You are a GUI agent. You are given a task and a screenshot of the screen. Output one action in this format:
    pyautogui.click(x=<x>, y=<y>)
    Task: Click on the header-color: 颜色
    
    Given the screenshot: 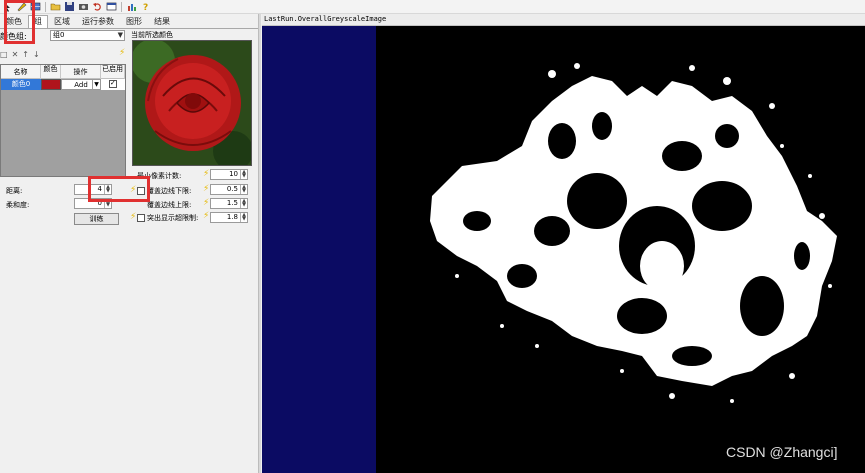 What is the action you would take?
    pyautogui.click(x=51, y=72)
    